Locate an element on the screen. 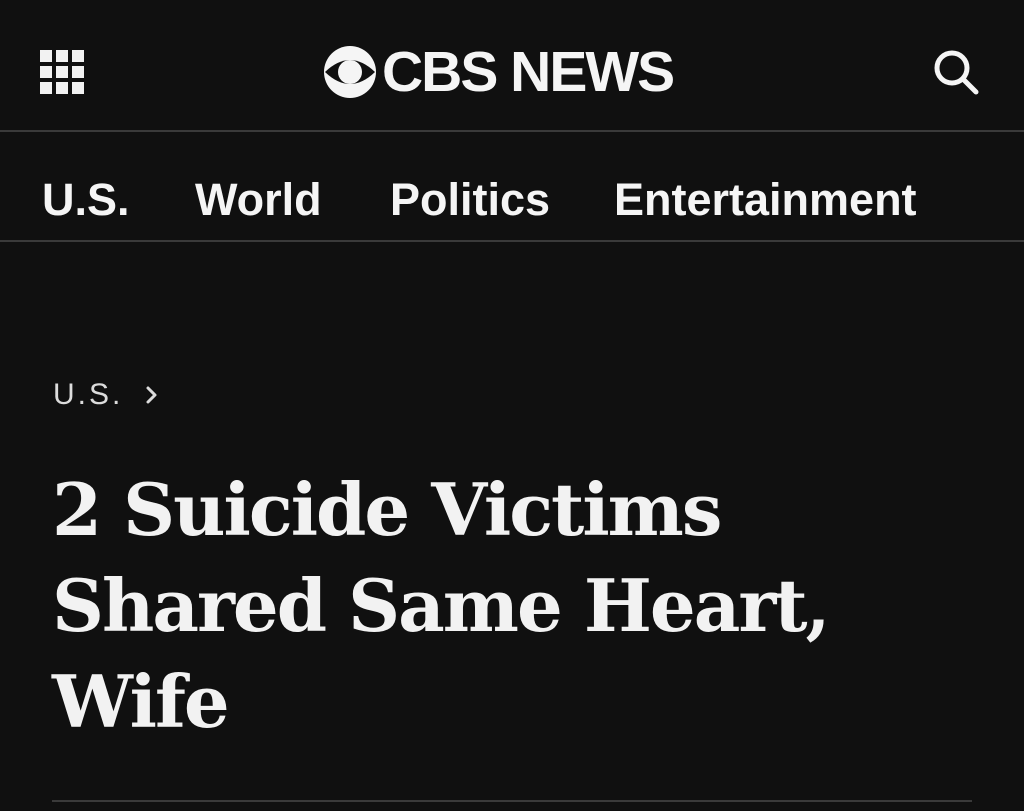  cbs-news-logo: CBS NEWS is located at coordinates (498, 72).